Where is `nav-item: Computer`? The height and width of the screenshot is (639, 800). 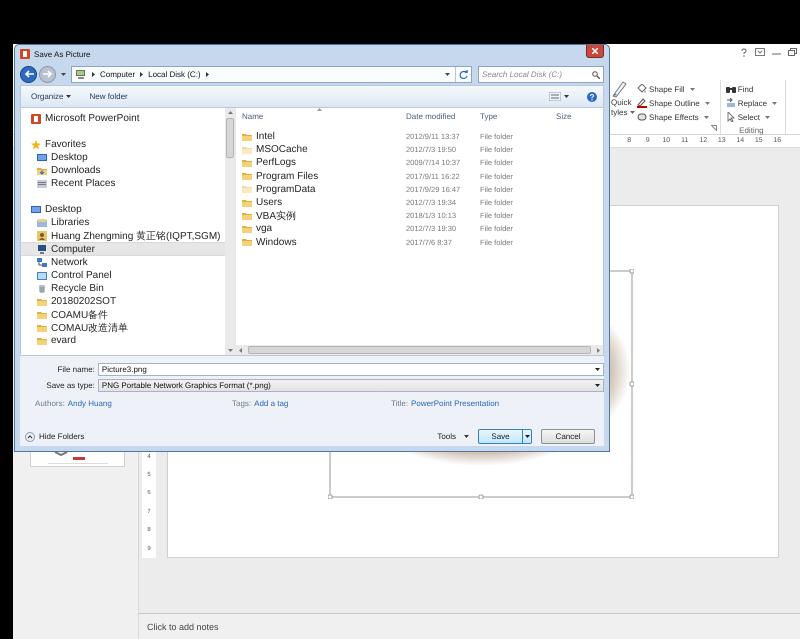
nav-item: Computer is located at coordinates (123, 249).